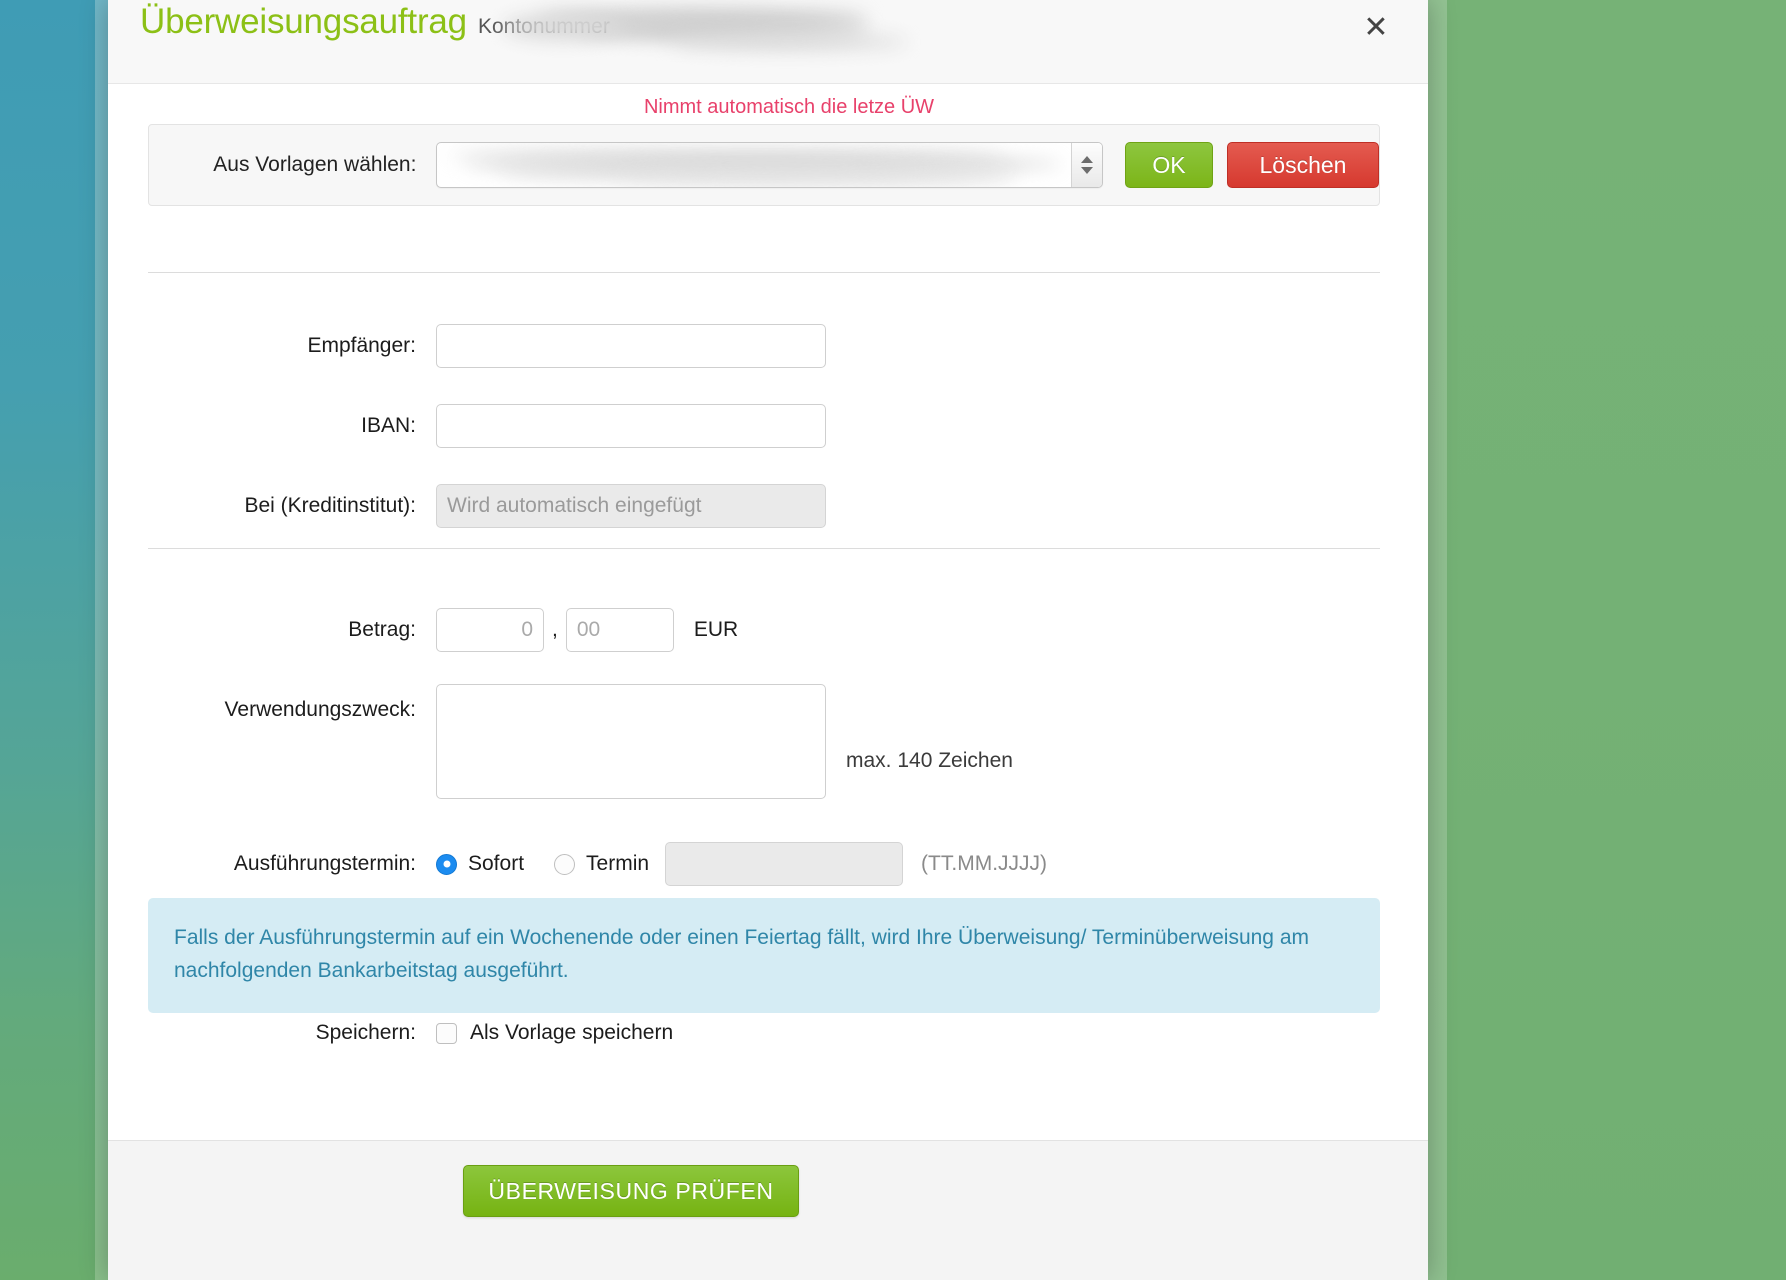 The height and width of the screenshot is (1280, 1786). I want to click on purpose-label: Verwendungszweck:, so click(320, 709).